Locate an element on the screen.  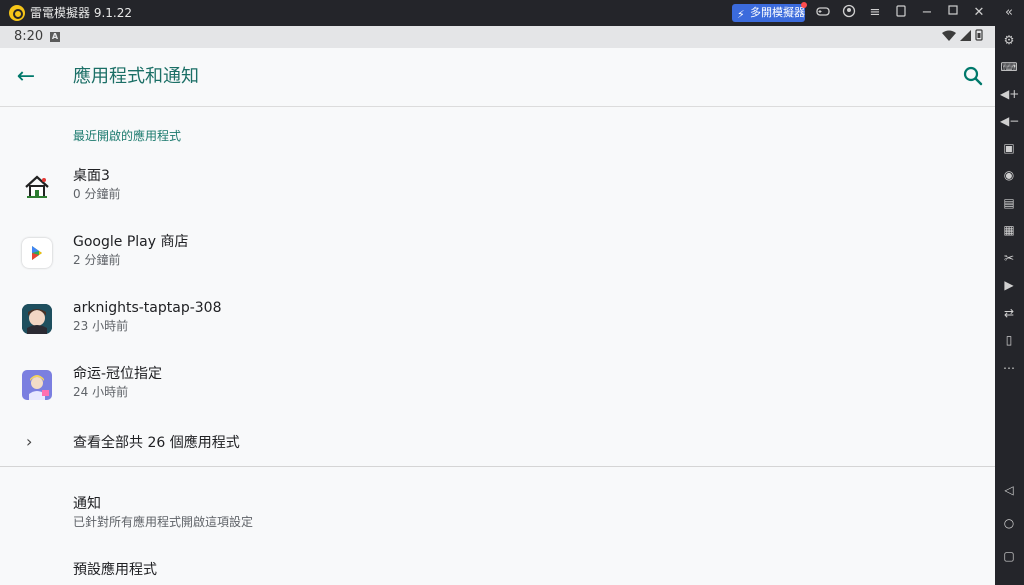
notification-icon: A is located at coordinates (55, 37).